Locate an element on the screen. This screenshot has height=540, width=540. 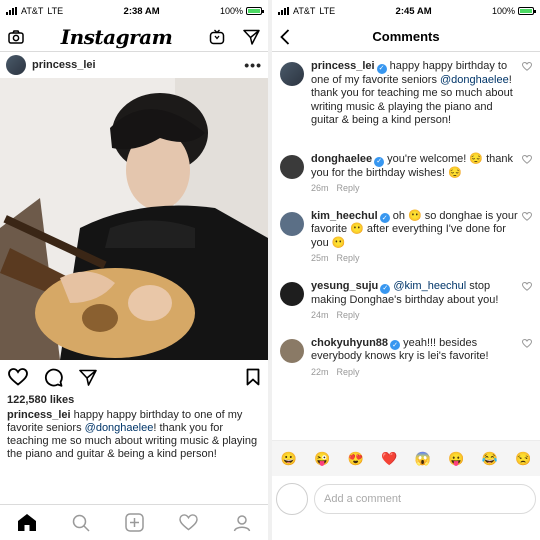
status-time: 2:45 AM is located at coordinates (413, 11).